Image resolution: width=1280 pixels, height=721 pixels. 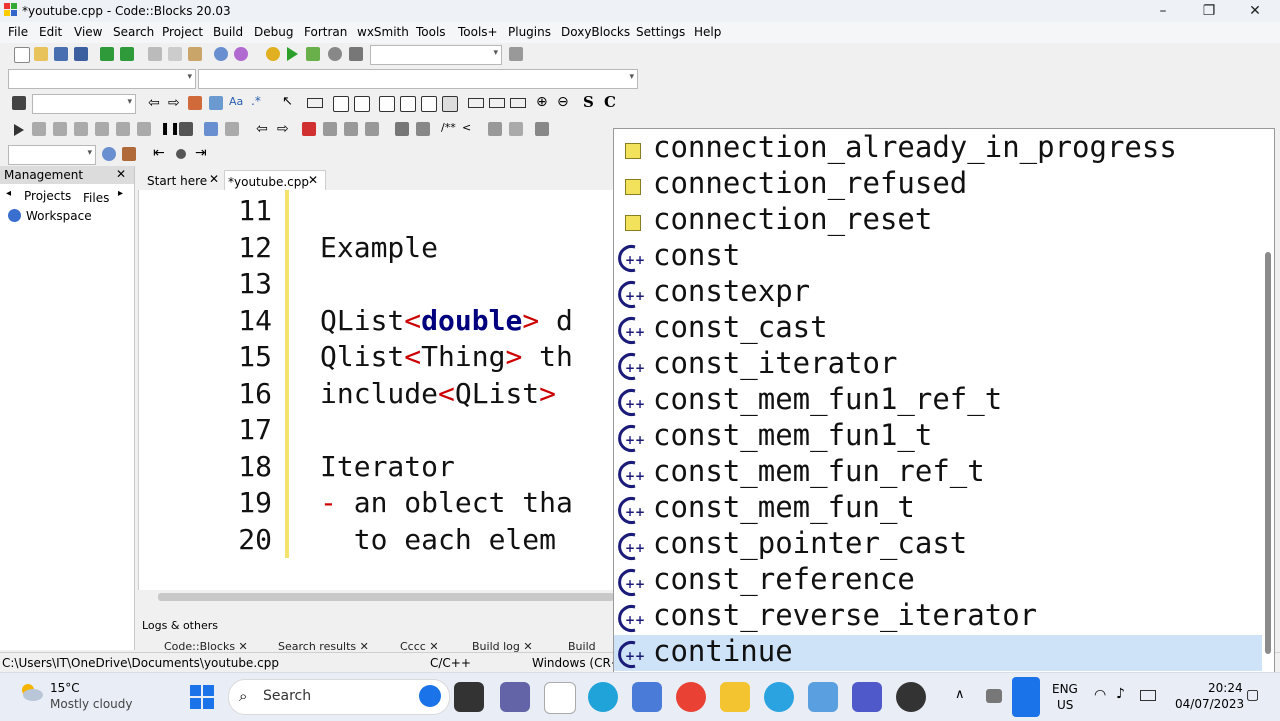 I want to click on function-select: ▾, so click(x=418, y=79).